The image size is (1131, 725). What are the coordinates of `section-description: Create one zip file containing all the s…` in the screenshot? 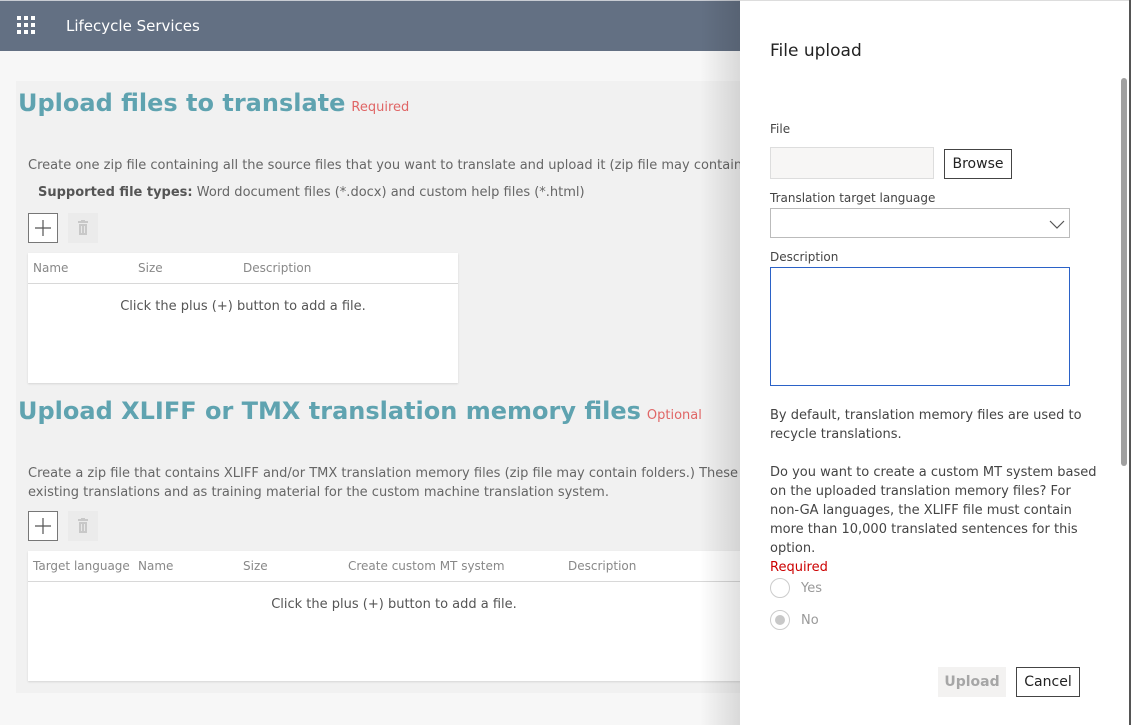 It's located at (406, 165).